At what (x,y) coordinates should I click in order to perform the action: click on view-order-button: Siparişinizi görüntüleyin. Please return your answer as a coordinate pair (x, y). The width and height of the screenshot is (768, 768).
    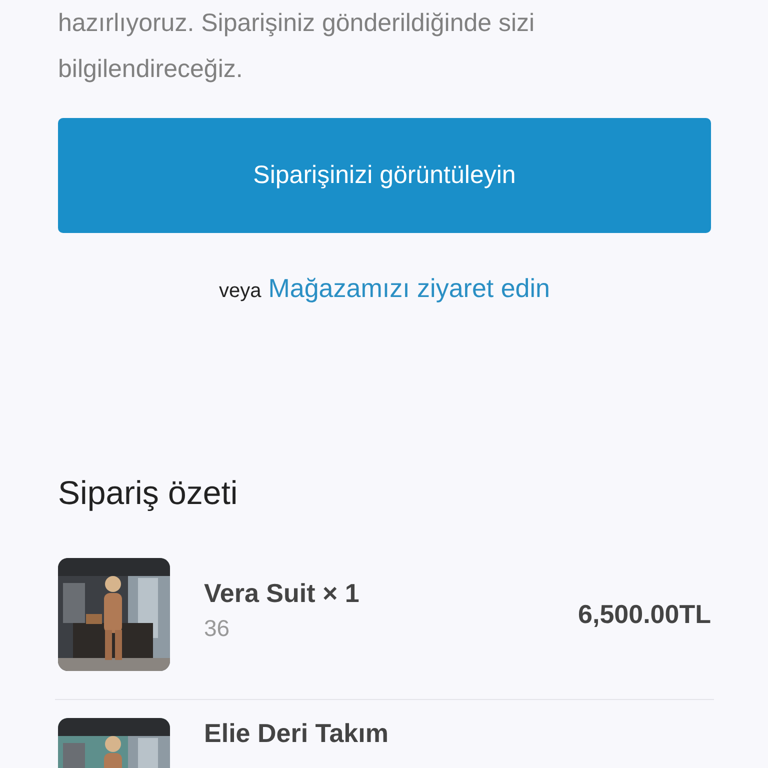
    Looking at the image, I should click on (384, 175).